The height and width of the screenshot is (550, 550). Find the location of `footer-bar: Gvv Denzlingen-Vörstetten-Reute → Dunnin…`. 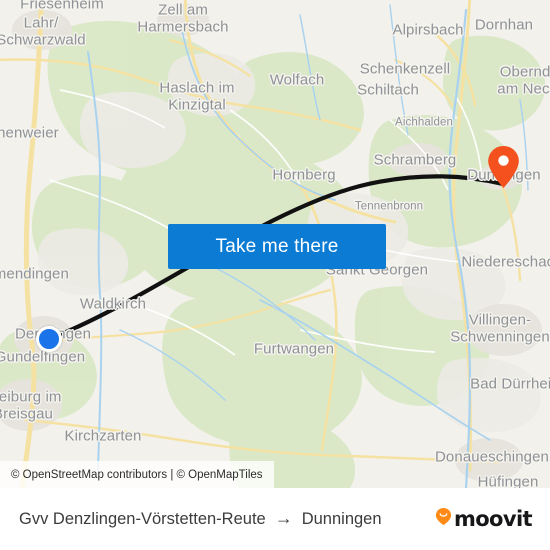

footer-bar: Gvv Denzlingen-Vörstetten-Reute → Dunnin… is located at coordinates (275, 519).